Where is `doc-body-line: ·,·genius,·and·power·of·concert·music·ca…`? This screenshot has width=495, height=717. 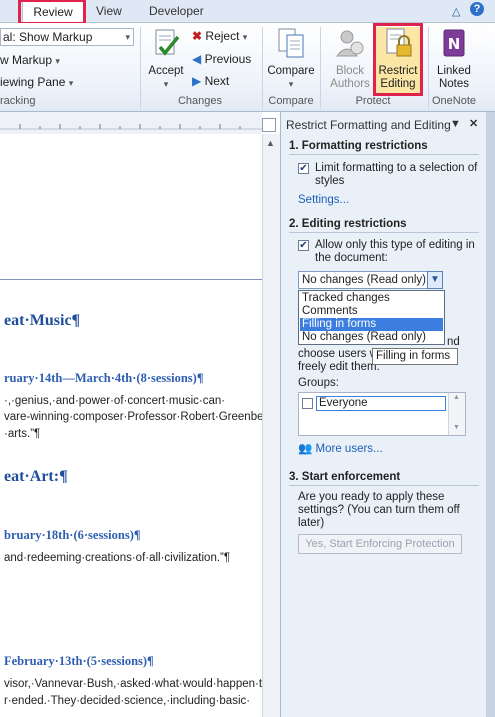 doc-body-line: ·,·genius,·and·power·of·concert·music·ca… is located at coordinates (115, 401).